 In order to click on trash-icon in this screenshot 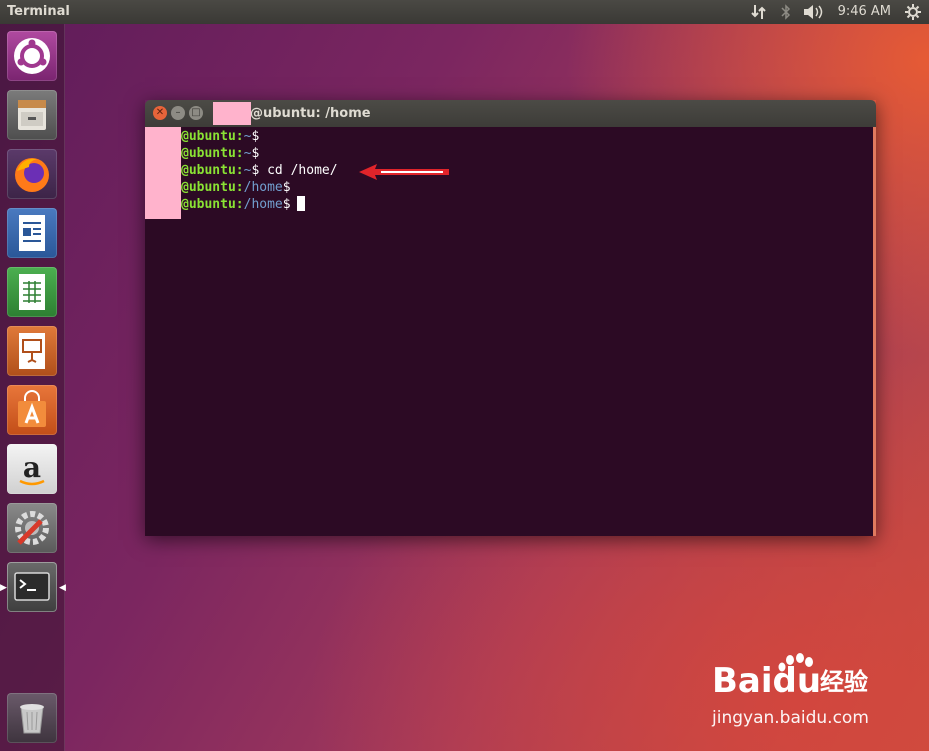, I will do `click(32, 719)`.